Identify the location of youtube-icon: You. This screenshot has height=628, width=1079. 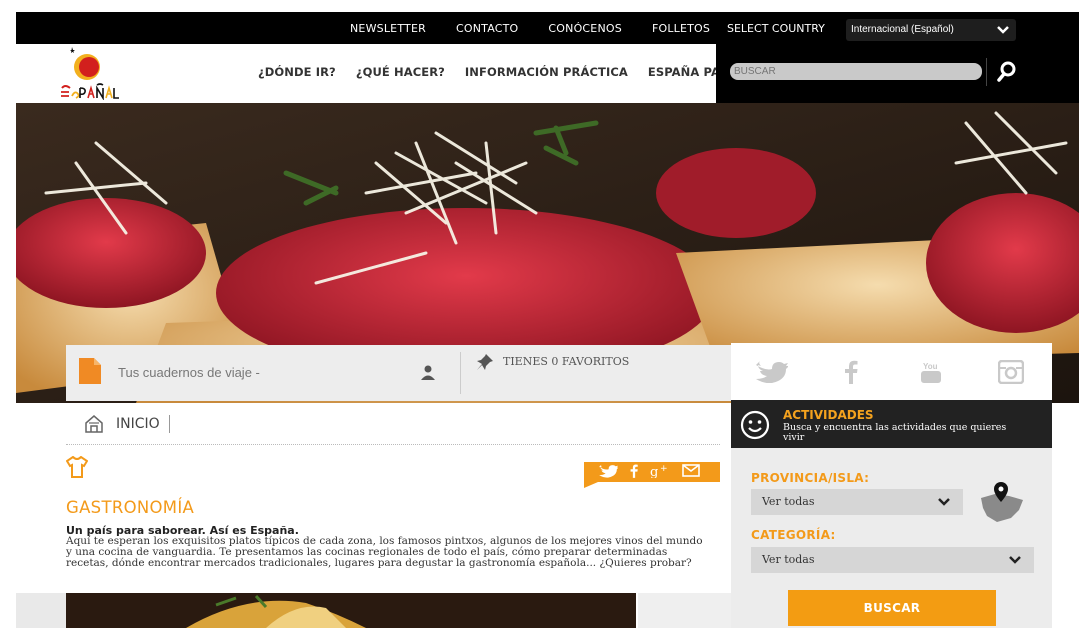
(931, 372).